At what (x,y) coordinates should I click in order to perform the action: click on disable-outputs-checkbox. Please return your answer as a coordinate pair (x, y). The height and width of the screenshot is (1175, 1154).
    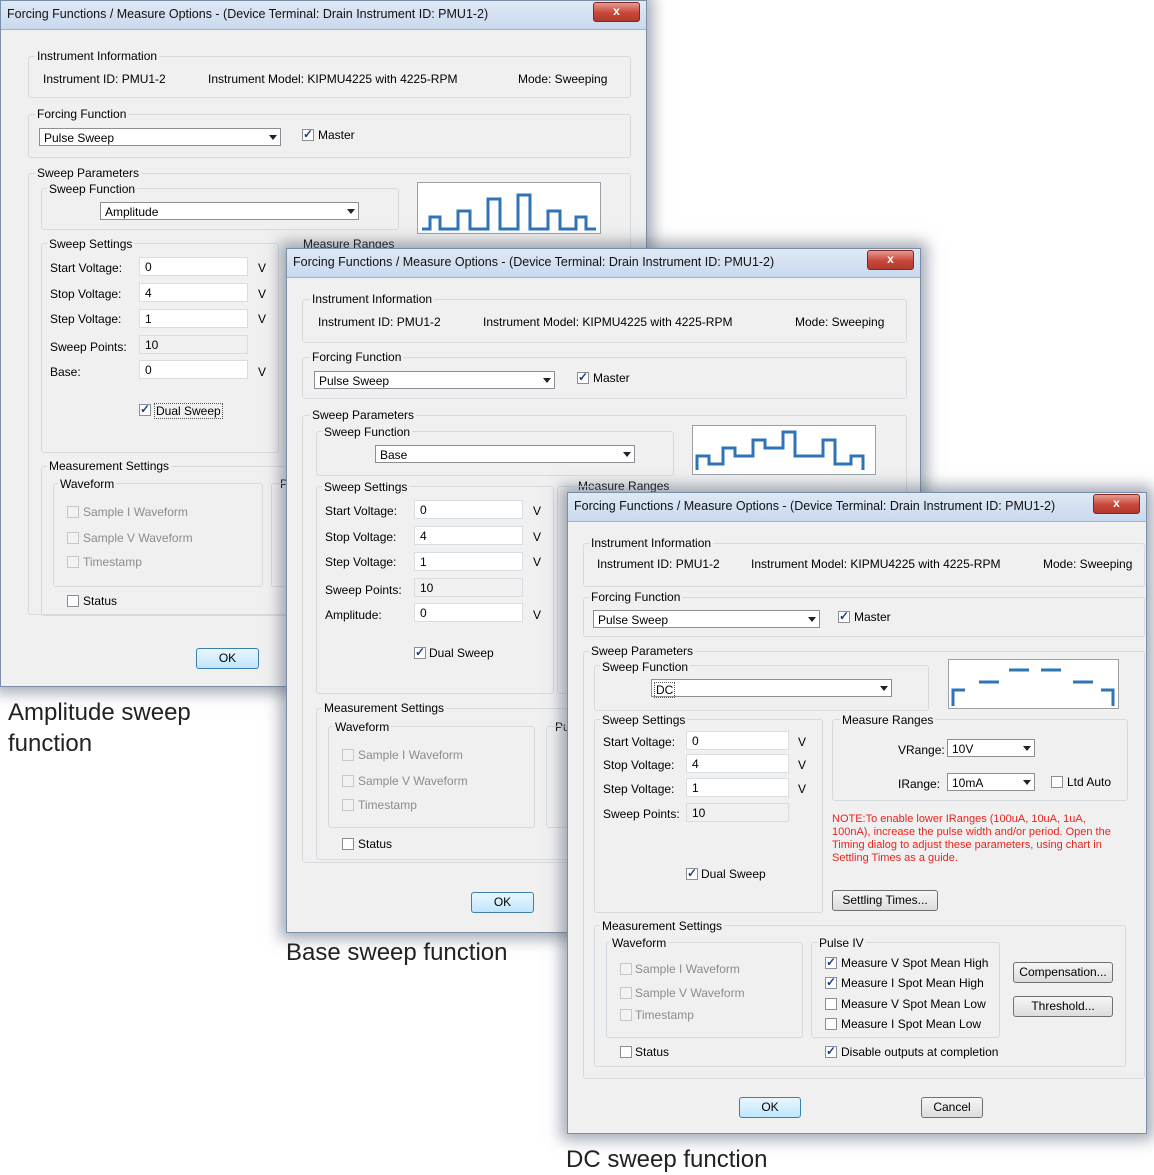
    Looking at the image, I should click on (831, 1051).